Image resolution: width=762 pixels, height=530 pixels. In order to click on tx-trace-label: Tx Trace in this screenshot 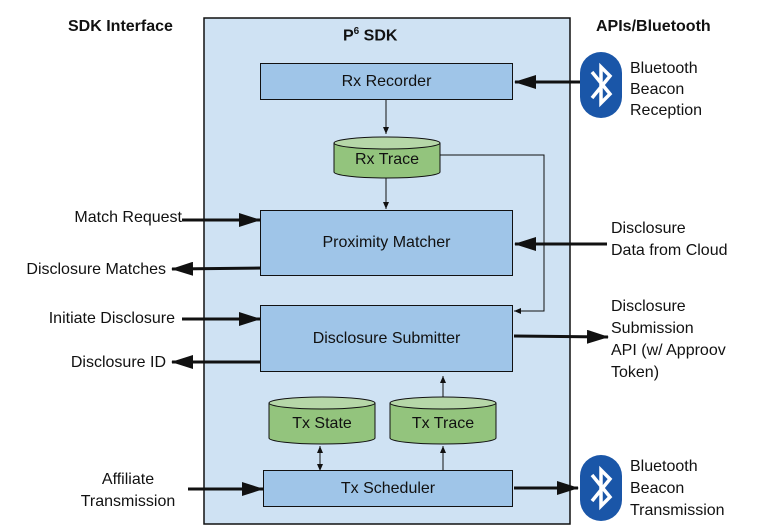, I will do `click(443, 423)`.